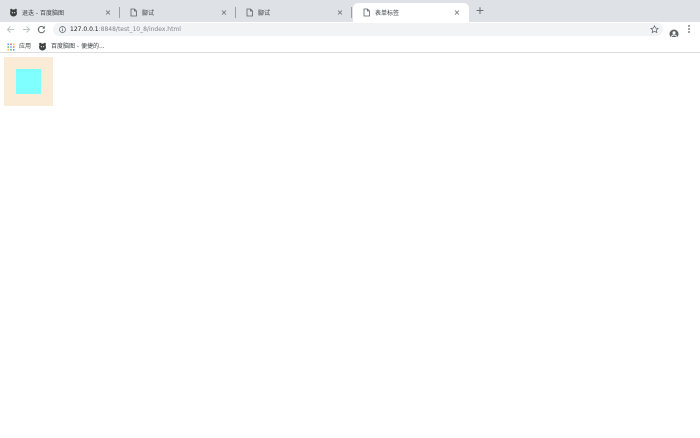  I want to click on tab-3: 腳试 ×, so click(294, 12).